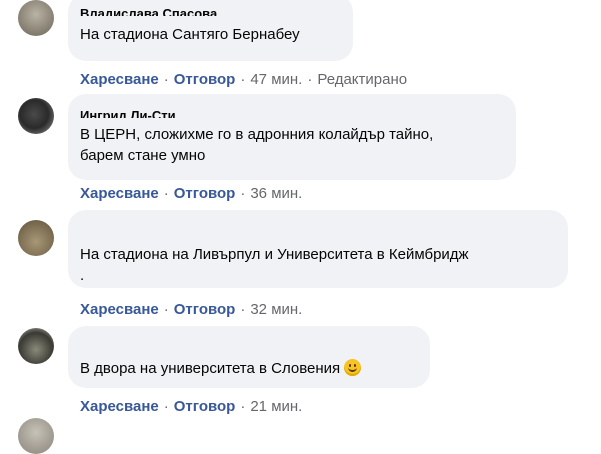 The width and height of the screenshot is (601, 454). I want to click on comment-actions: Харесване · Отговор · 47 мин. · Редактирано, so click(243, 80).